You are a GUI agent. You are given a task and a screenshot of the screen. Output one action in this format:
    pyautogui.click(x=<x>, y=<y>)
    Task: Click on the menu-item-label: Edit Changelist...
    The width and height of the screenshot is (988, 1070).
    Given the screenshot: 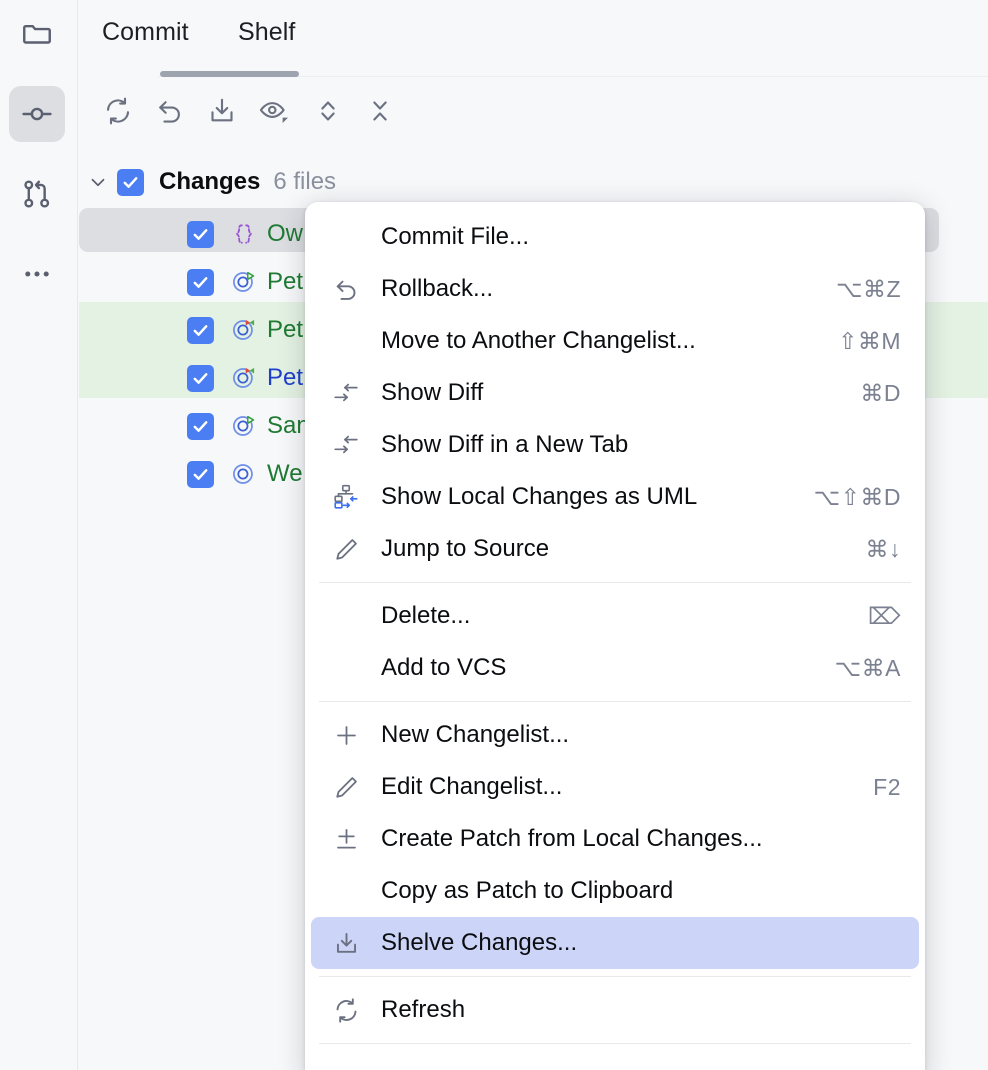 What is the action you would take?
    pyautogui.click(x=472, y=786)
    